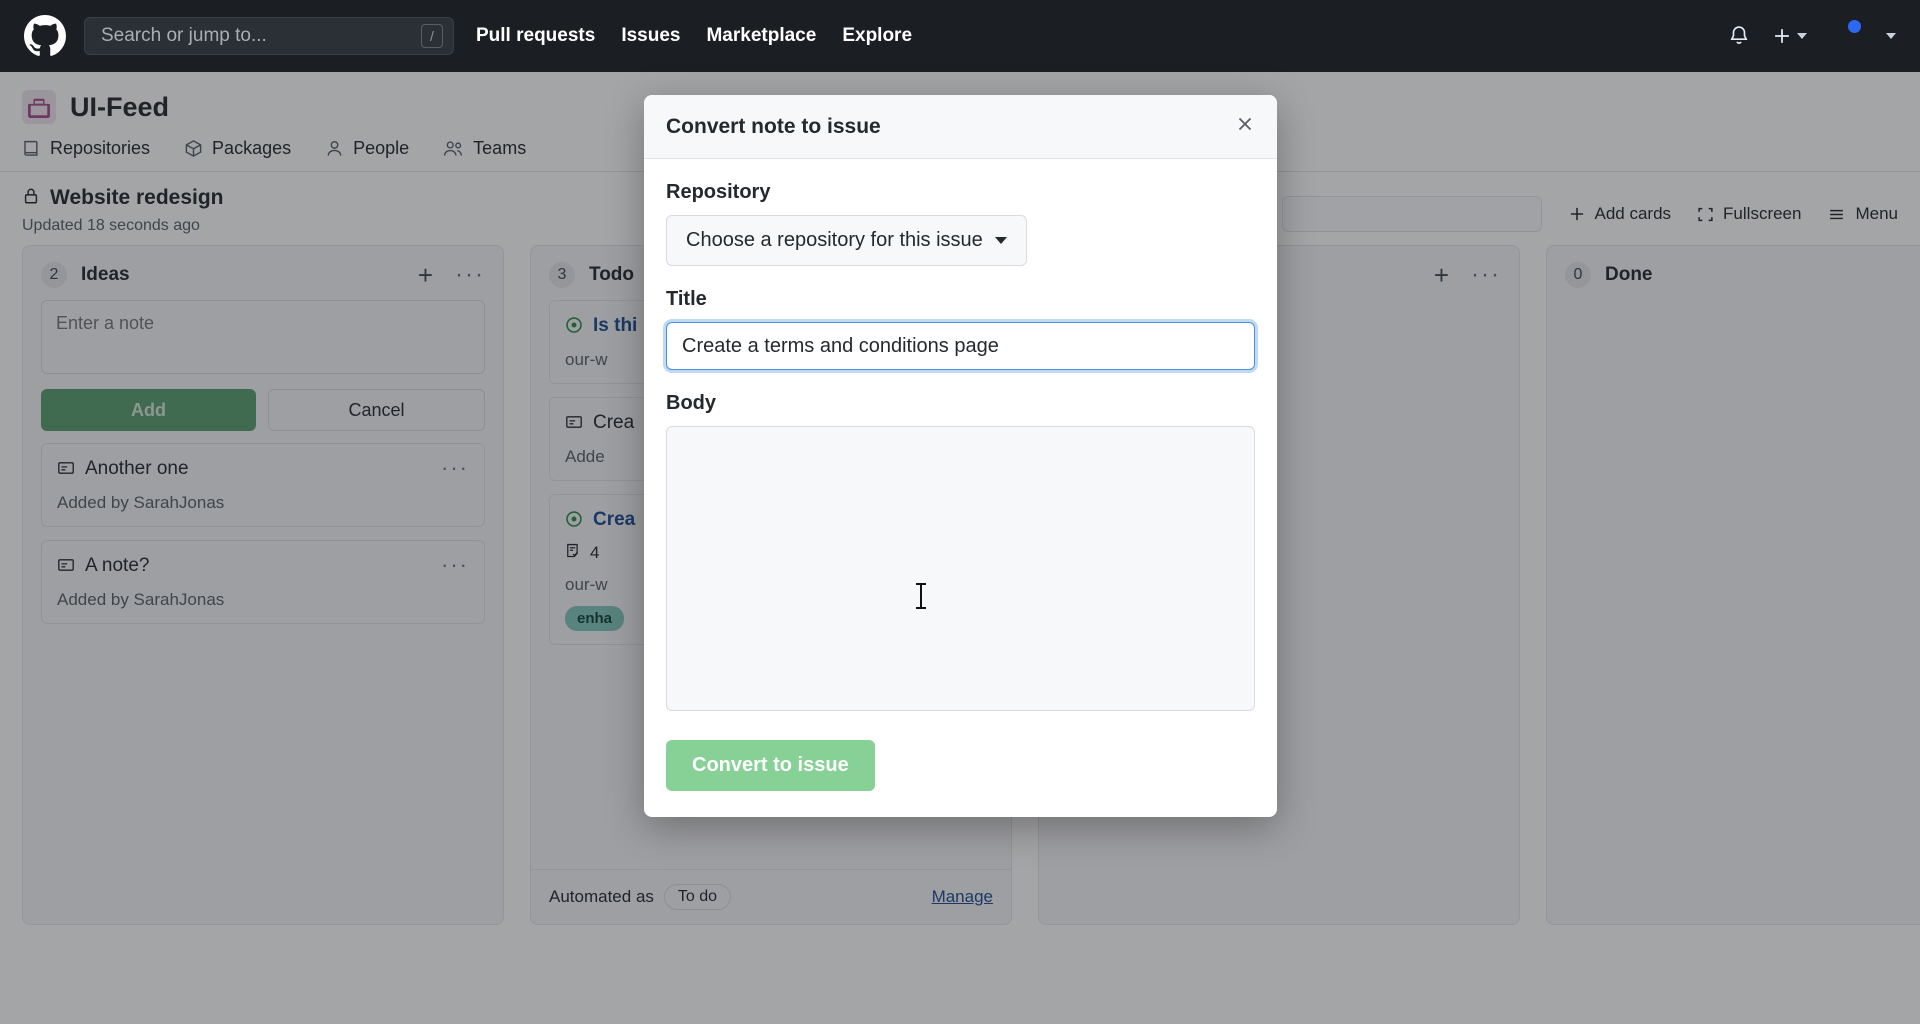 The image size is (1920, 1024). I want to click on repository-select: Choose a repository for this issue, so click(846, 240).